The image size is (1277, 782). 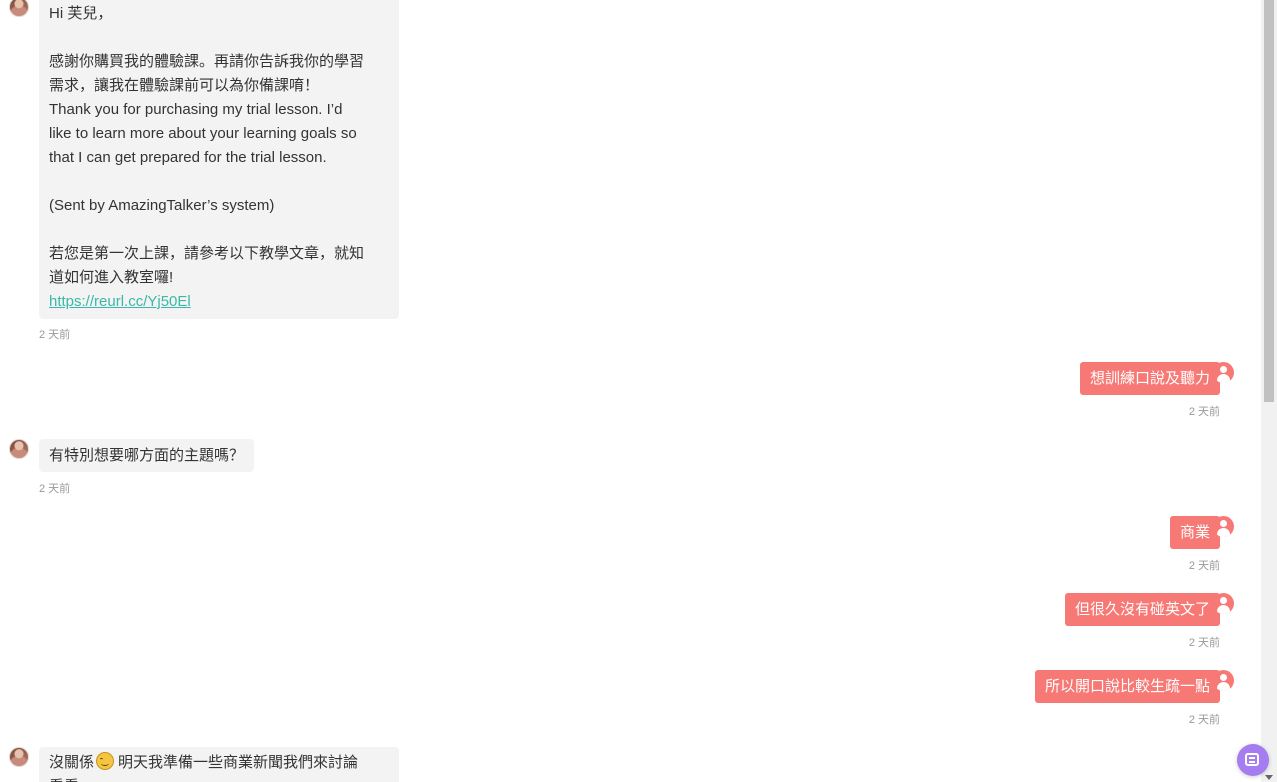 What do you see at coordinates (238, 762) in the screenshot?
I see `message-text: 明天我準備一些商業新聞我們來討論` at bounding box center [238, 762].